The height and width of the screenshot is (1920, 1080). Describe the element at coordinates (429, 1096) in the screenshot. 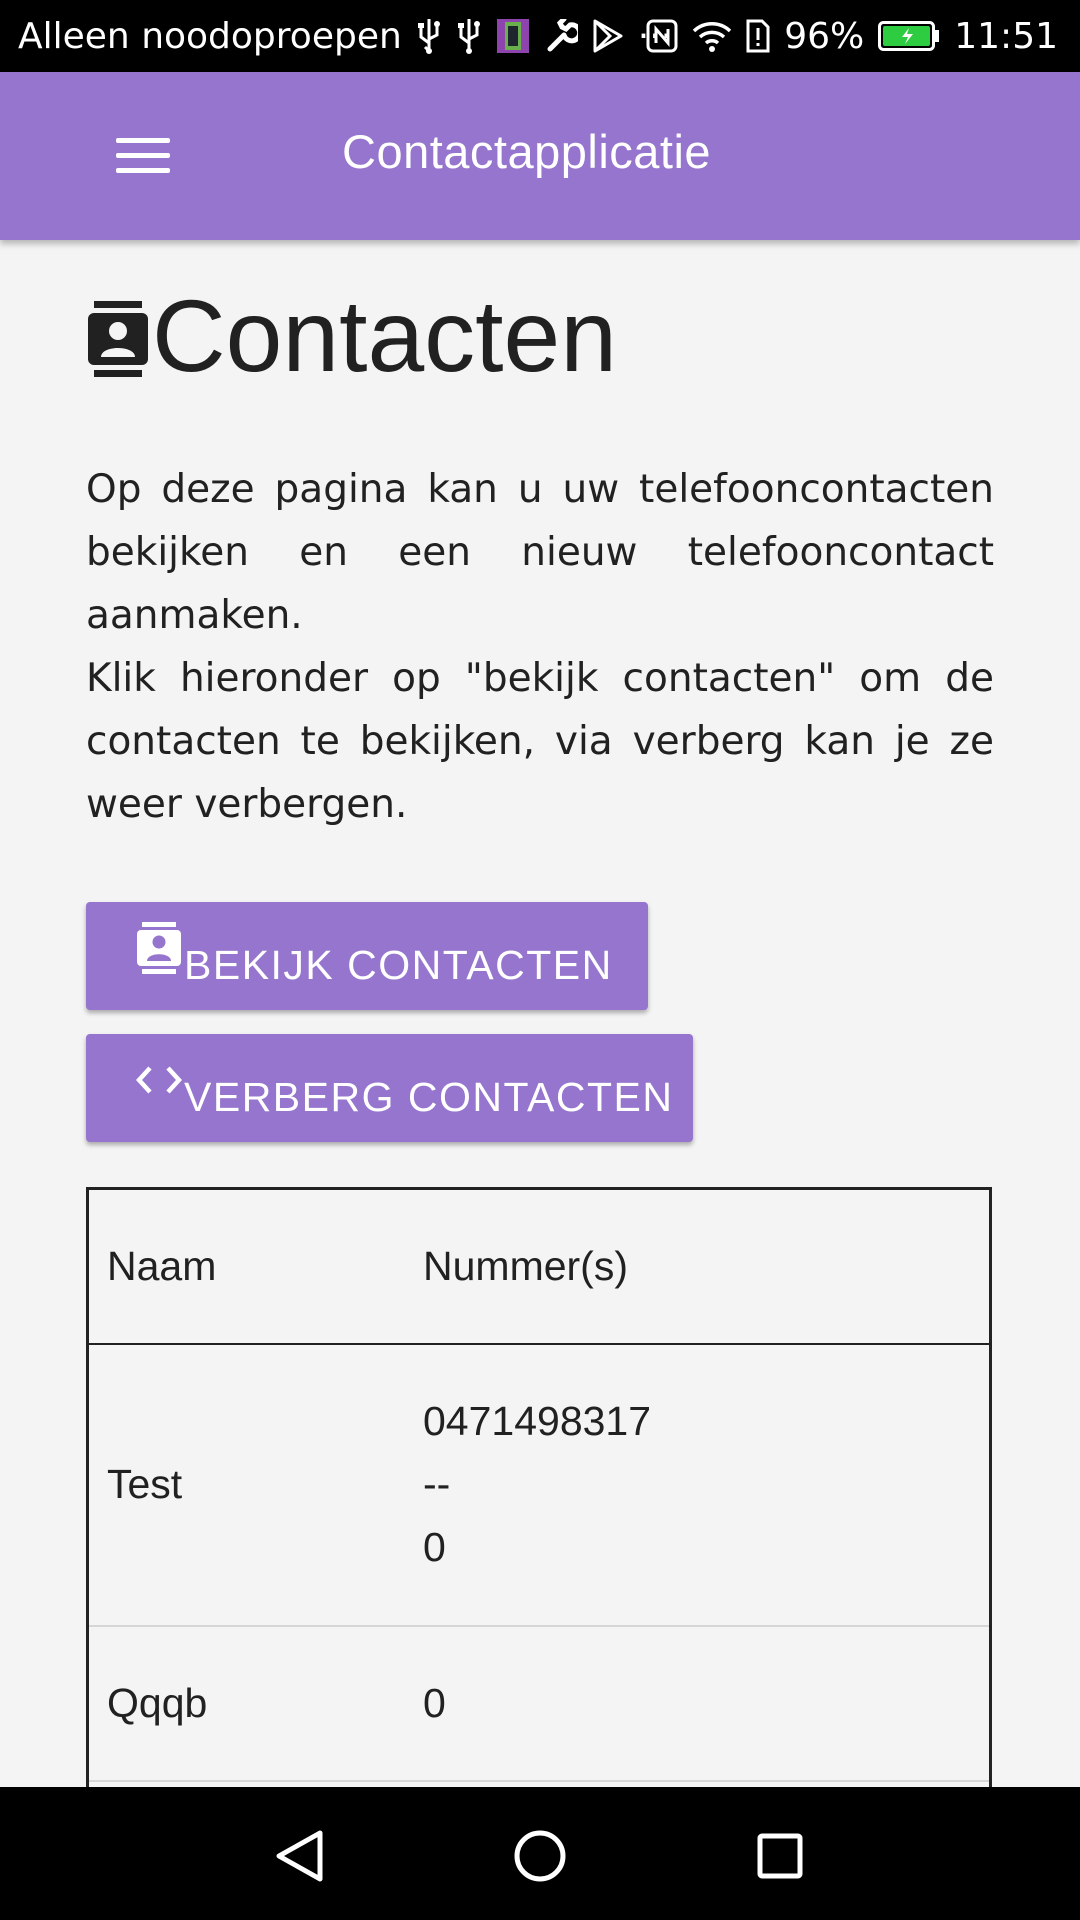

I see `hide-contacts-label: VERBERG CONTACTEN` at that location.